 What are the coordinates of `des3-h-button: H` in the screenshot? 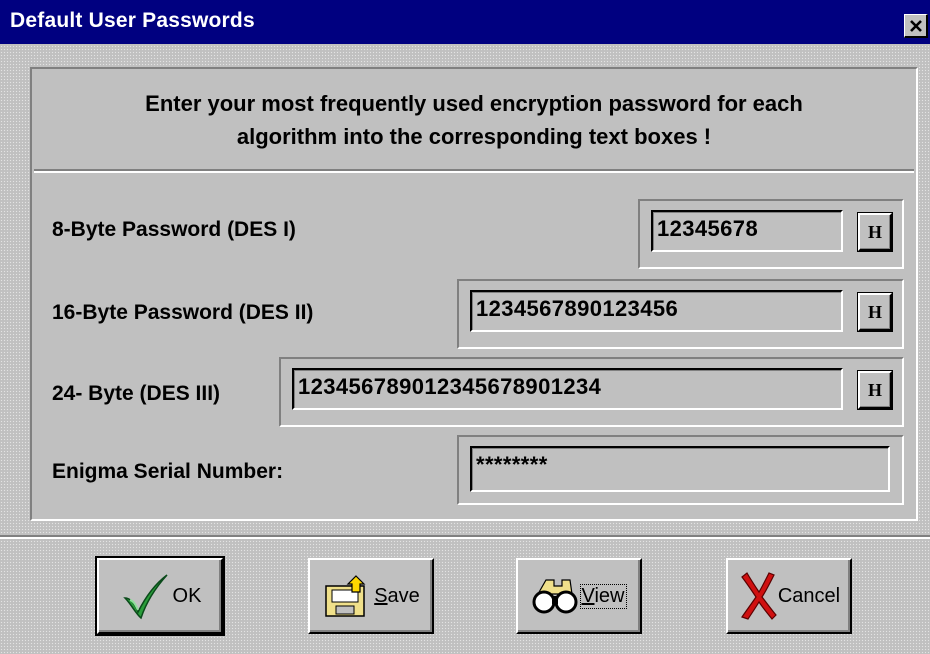 It's located at (875, 390).